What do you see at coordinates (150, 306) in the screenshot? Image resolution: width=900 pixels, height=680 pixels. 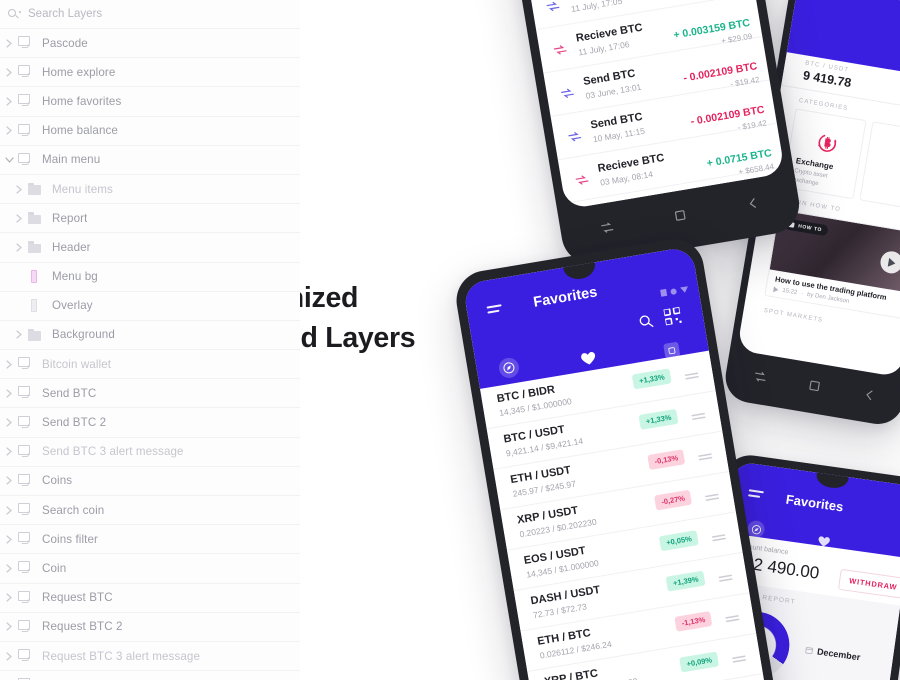 I see `layer-row-overlay: Overlay` at bounding box center [150, 306].